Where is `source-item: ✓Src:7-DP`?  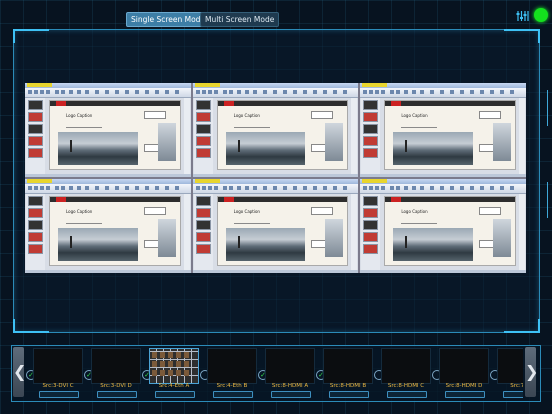 source-item: ✓Src:7-DP is located at coordinates (506, 373).